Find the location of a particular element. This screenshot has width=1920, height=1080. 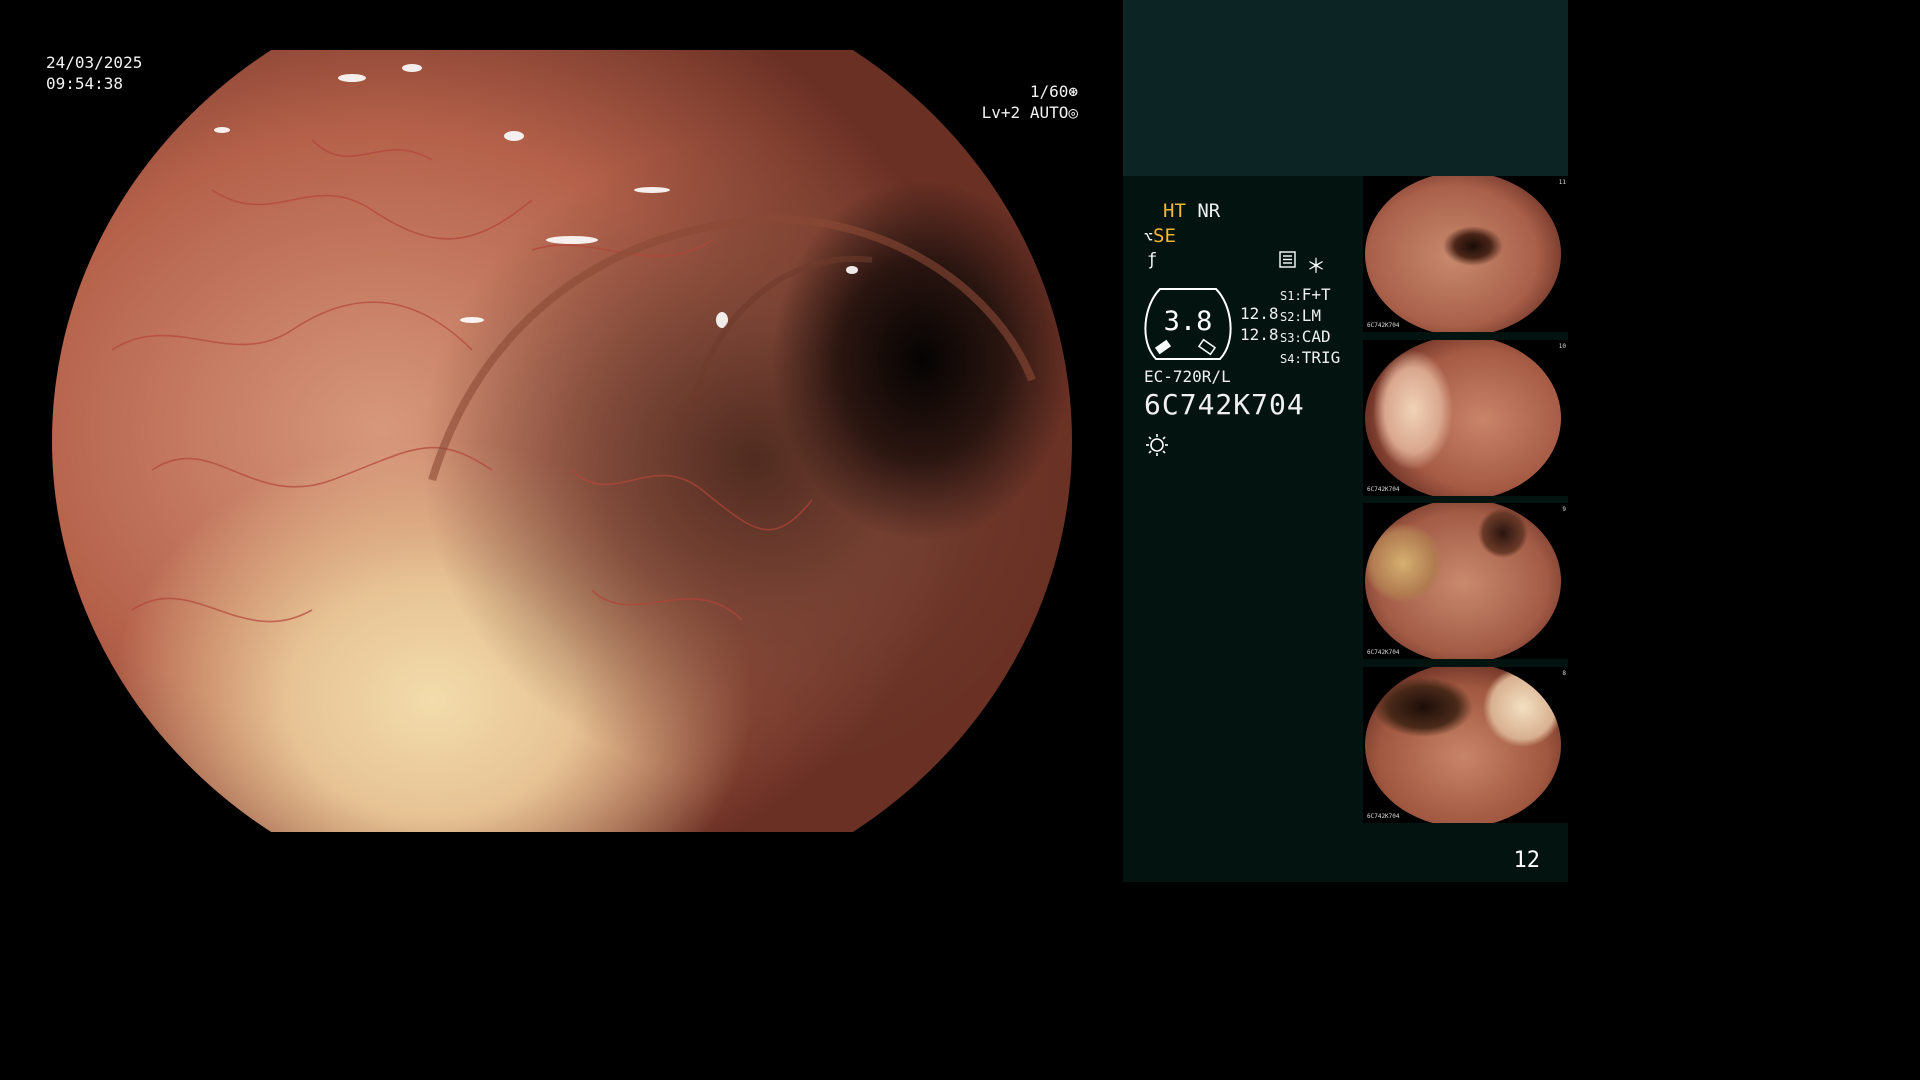

time-text: 09:54:38 is located at coordinates (85, 83).